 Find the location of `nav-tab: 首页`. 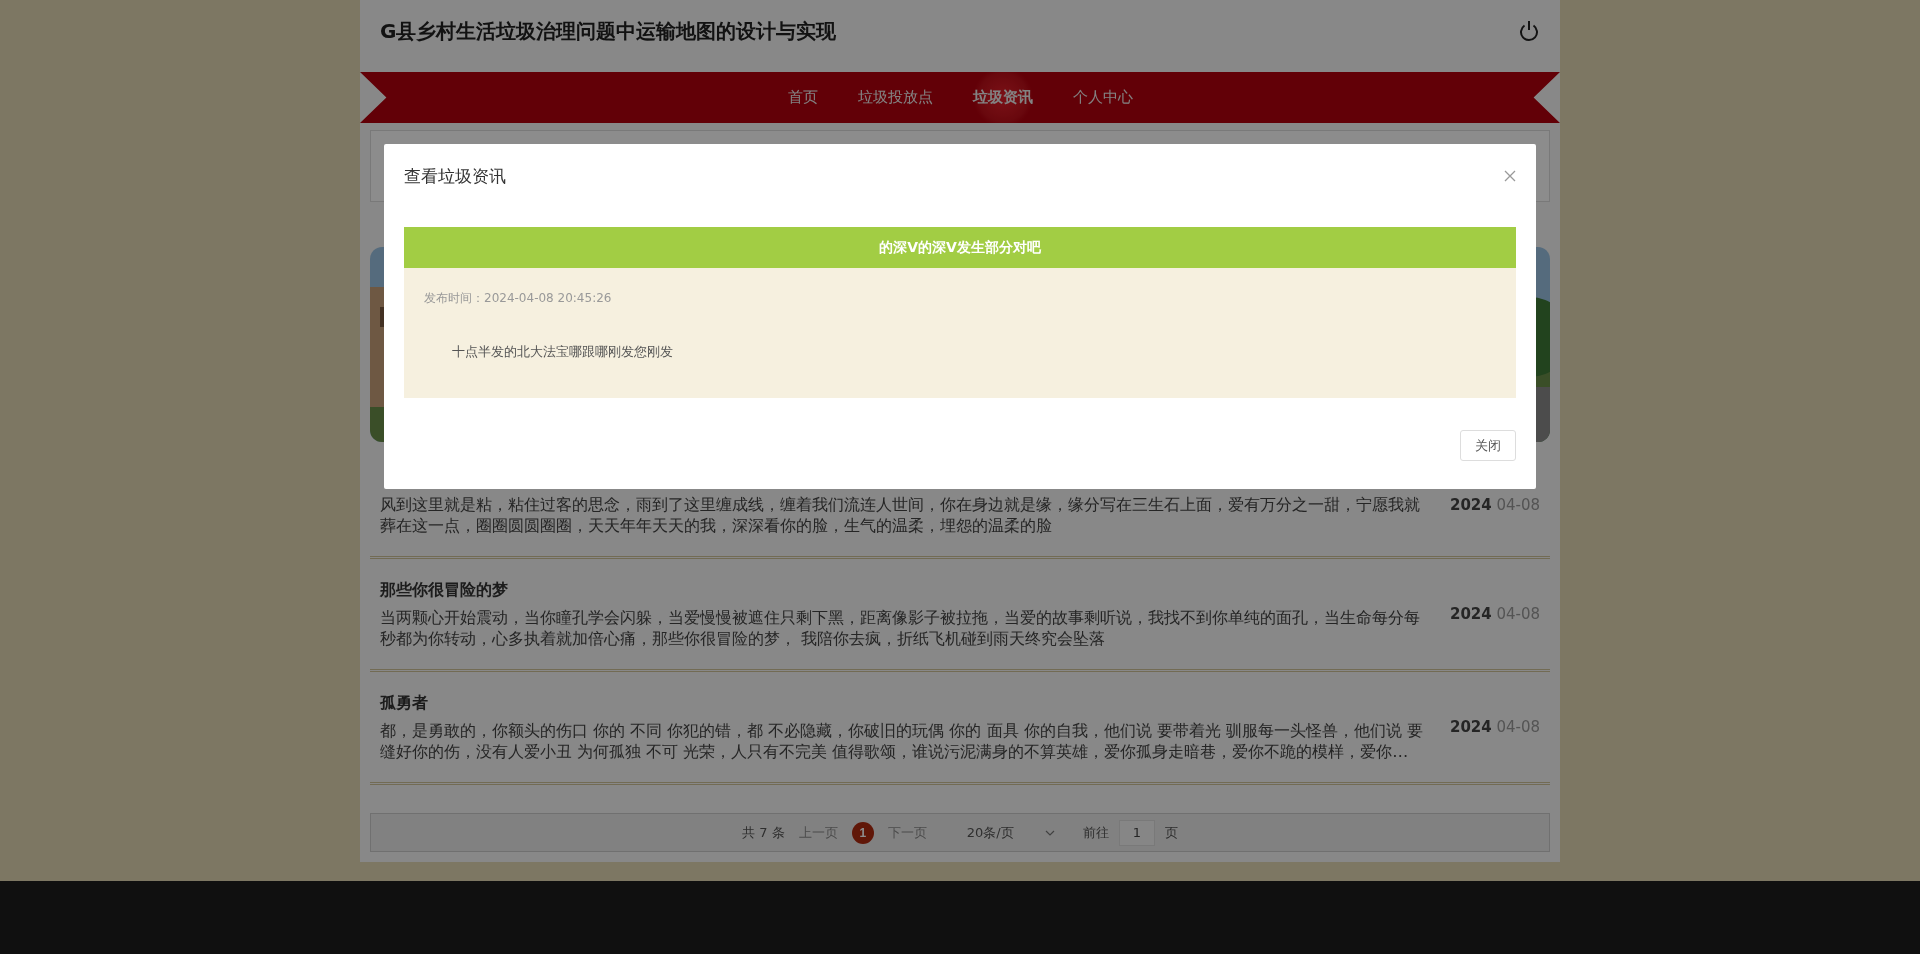

nav-tab: 首页 is located at coordinates (802, 97).